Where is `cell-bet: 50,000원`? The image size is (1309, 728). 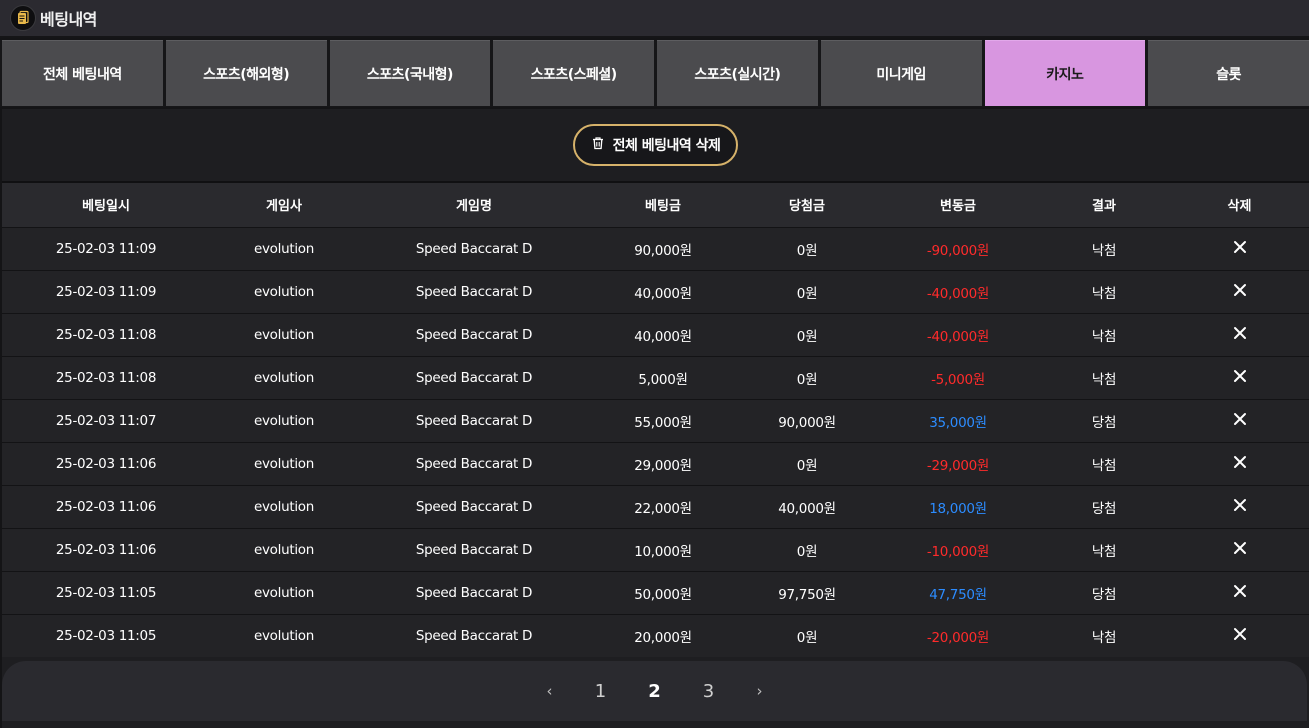 cell-bet: 50,000원 is located at coordinates (663, 594).